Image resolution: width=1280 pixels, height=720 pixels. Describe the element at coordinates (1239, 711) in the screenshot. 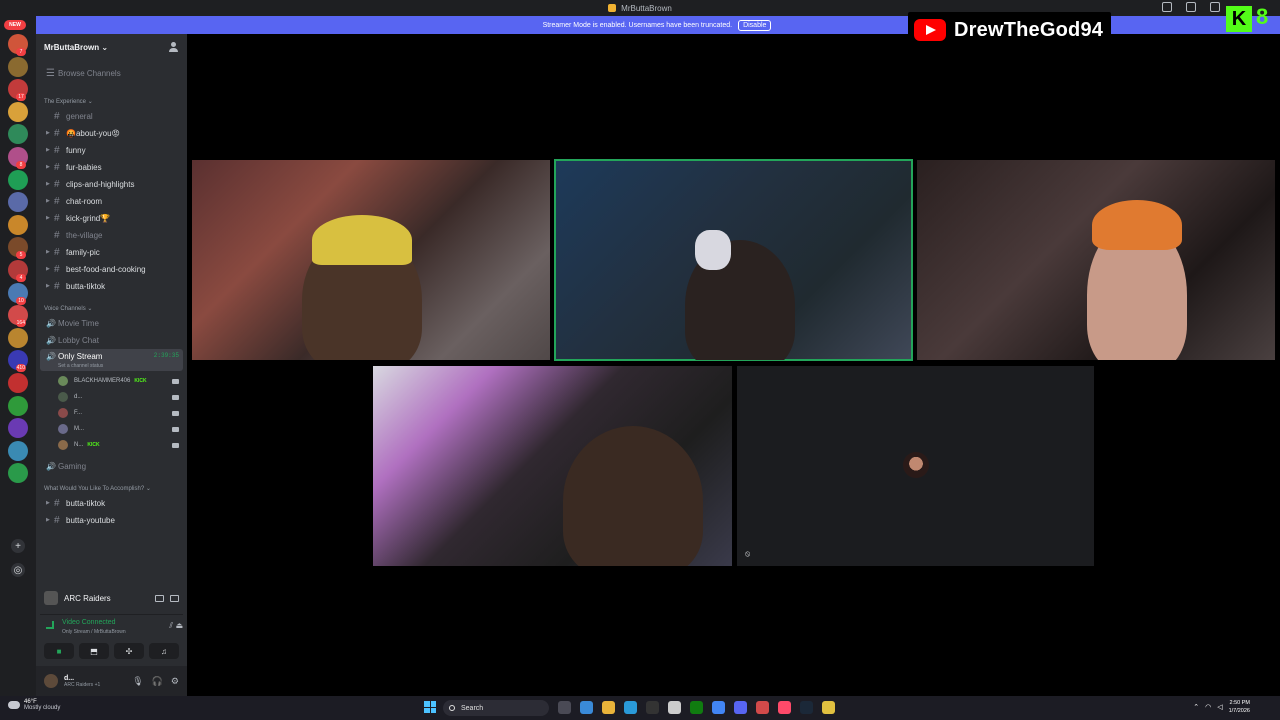

I see `clock-date: 1/7/2026` at that location.